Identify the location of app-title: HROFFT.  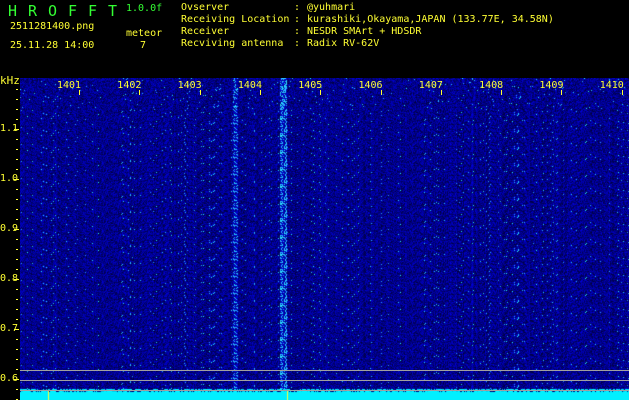
(68, 10).